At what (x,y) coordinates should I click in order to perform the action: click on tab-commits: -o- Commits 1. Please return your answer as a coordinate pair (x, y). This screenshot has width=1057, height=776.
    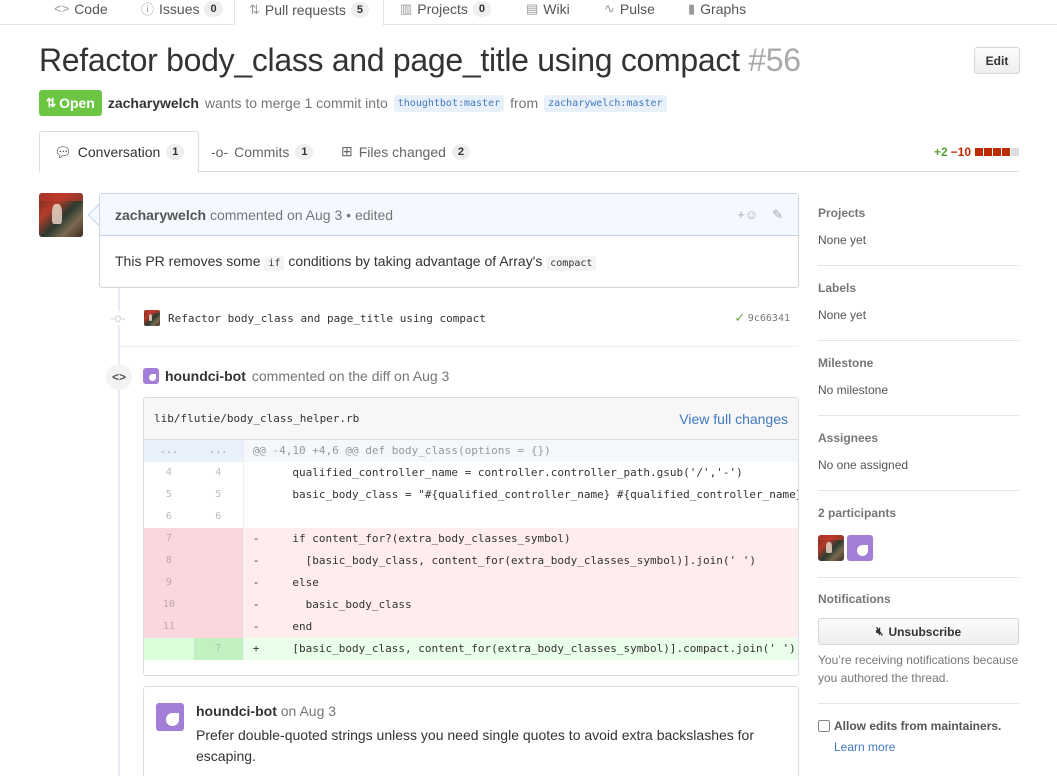
    Looking at the image, I should click on (262, 151).